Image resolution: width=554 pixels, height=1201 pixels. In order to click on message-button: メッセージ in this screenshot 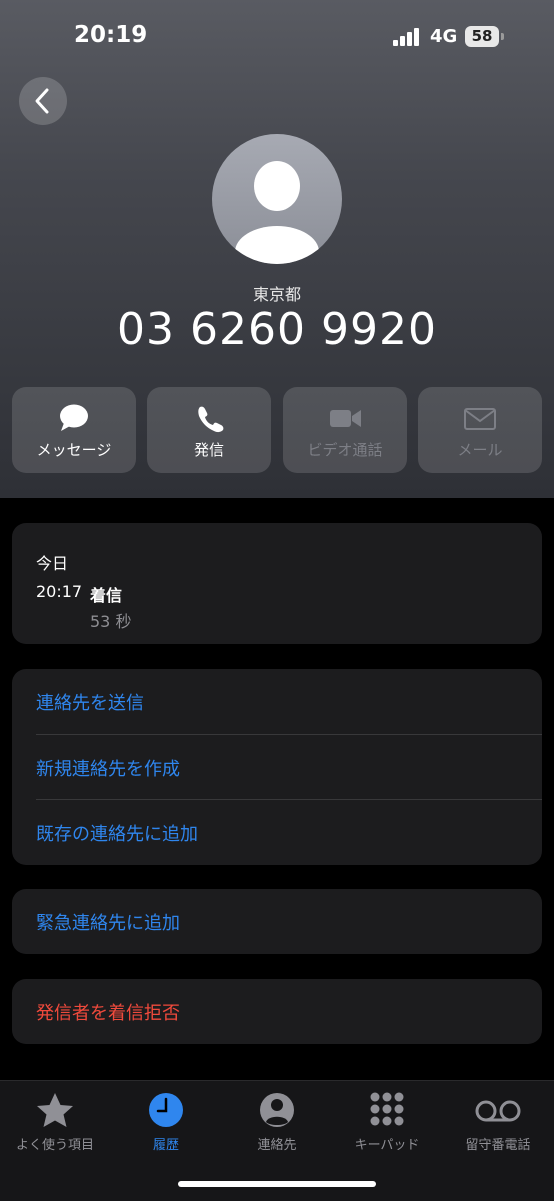, I will do `click(74, 430)`.